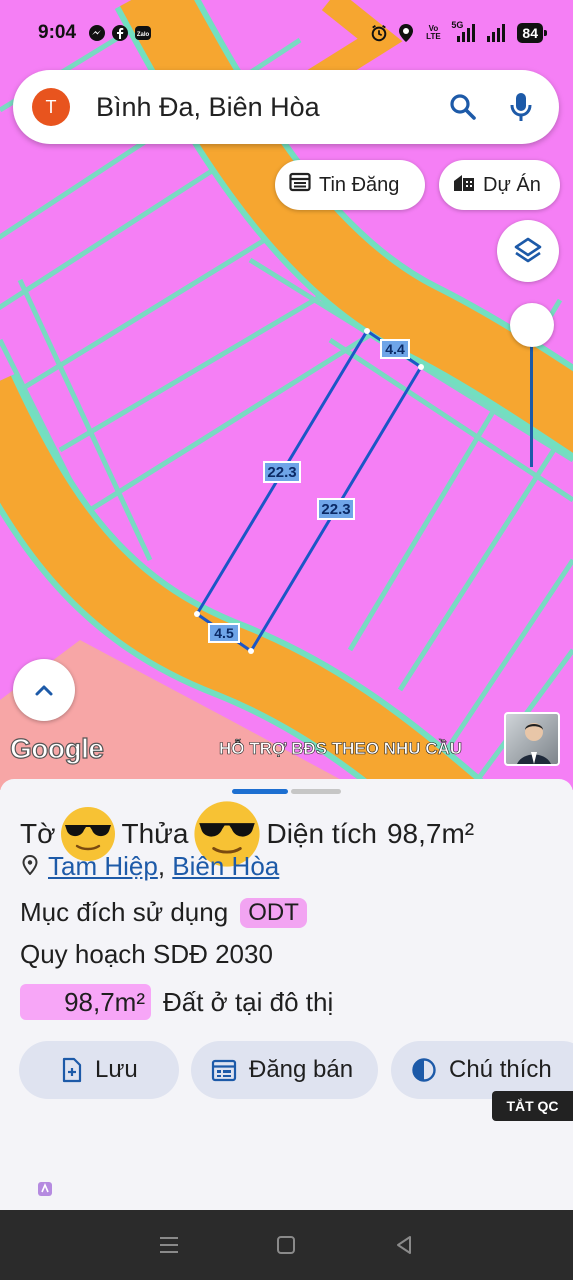 Image resolution: width=573 pixels, height=1280 pixels. Describe the element at coordinates (532, 33) in the screenshot. I see `battery-icon: 84` at that location.